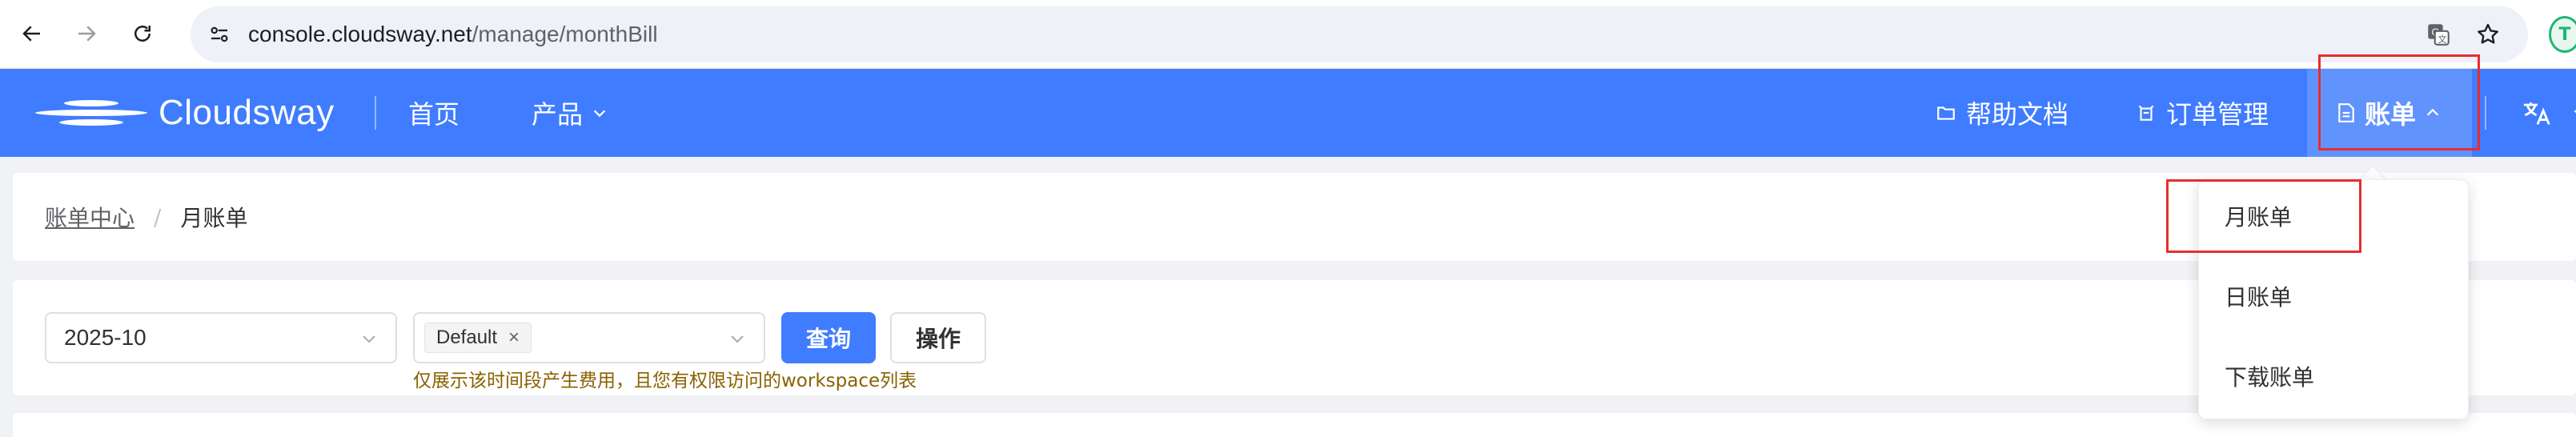  Describe the element at coordinates (2333, 299) in the screenshot. I see `bills-dropdown: 月账单 日账单 下载账单` at that location.